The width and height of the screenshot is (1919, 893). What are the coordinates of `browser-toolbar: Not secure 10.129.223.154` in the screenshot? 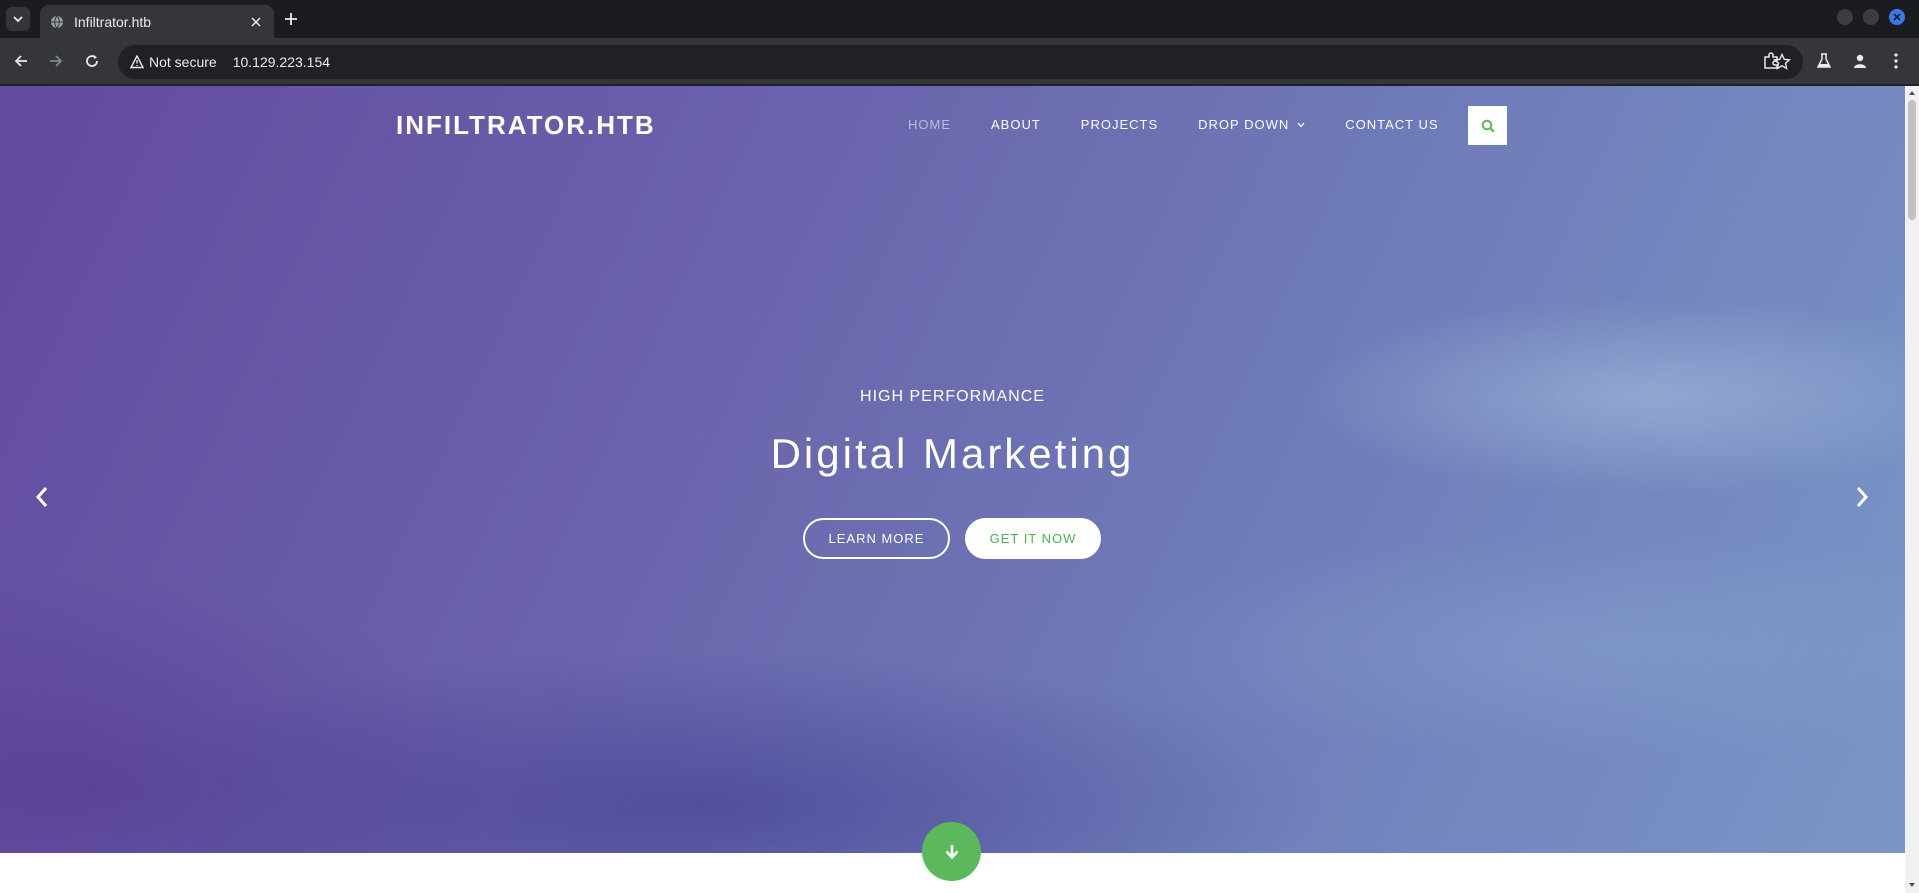 It's located at (959, 61).